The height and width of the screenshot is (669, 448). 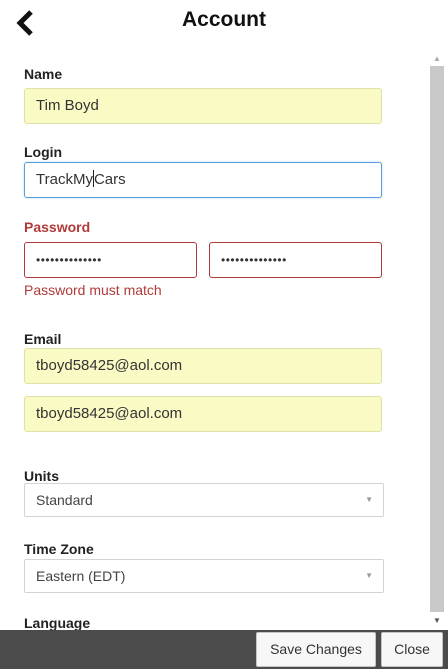 I want to click on login-value-start: TrackMy, so click(x=64, y=179).